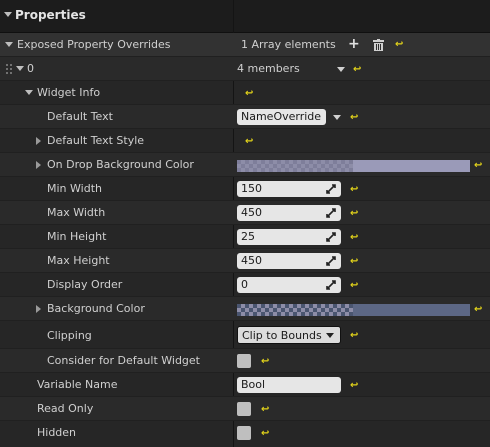 This screenshot has width=490, height=447. I want to click on row-max-height: Max Height 450 ↩, so click(245, 261).